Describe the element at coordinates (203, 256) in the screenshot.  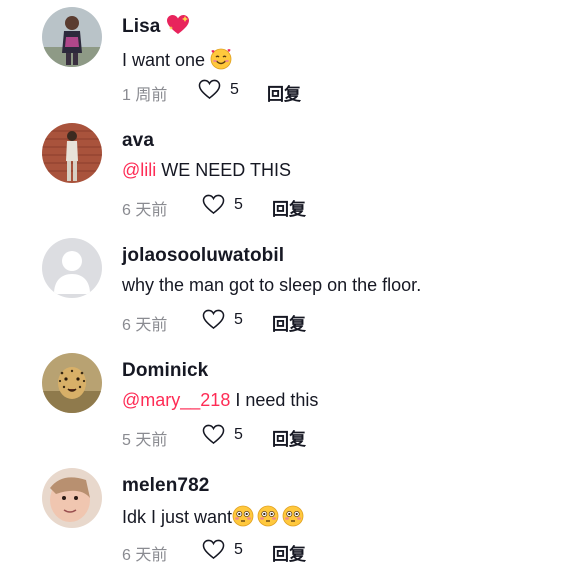
I see `username: jolaosooluwatobil` at that location.